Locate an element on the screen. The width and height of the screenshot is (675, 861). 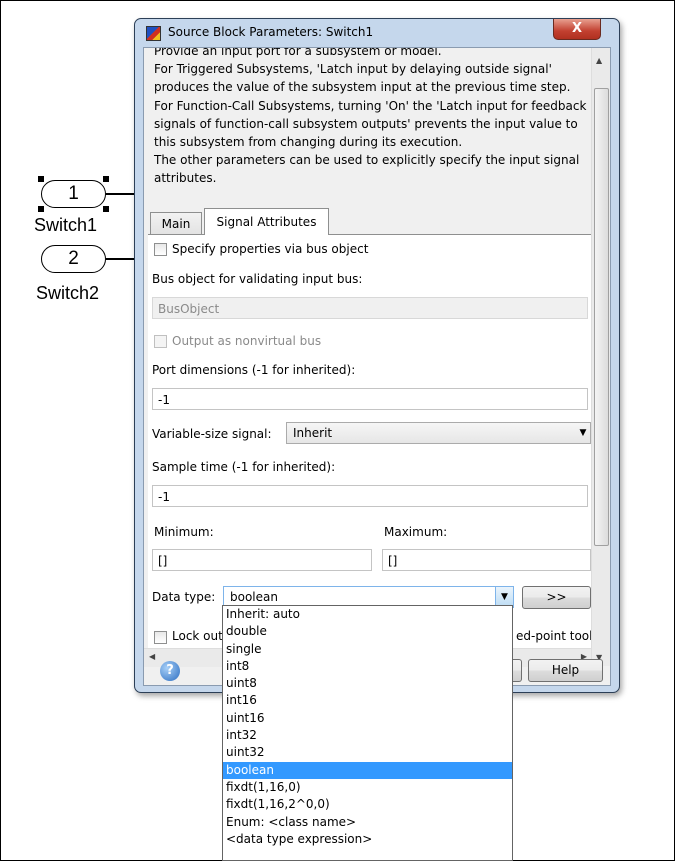
sample-time-field: -1 is located at coordinates (370, 496).